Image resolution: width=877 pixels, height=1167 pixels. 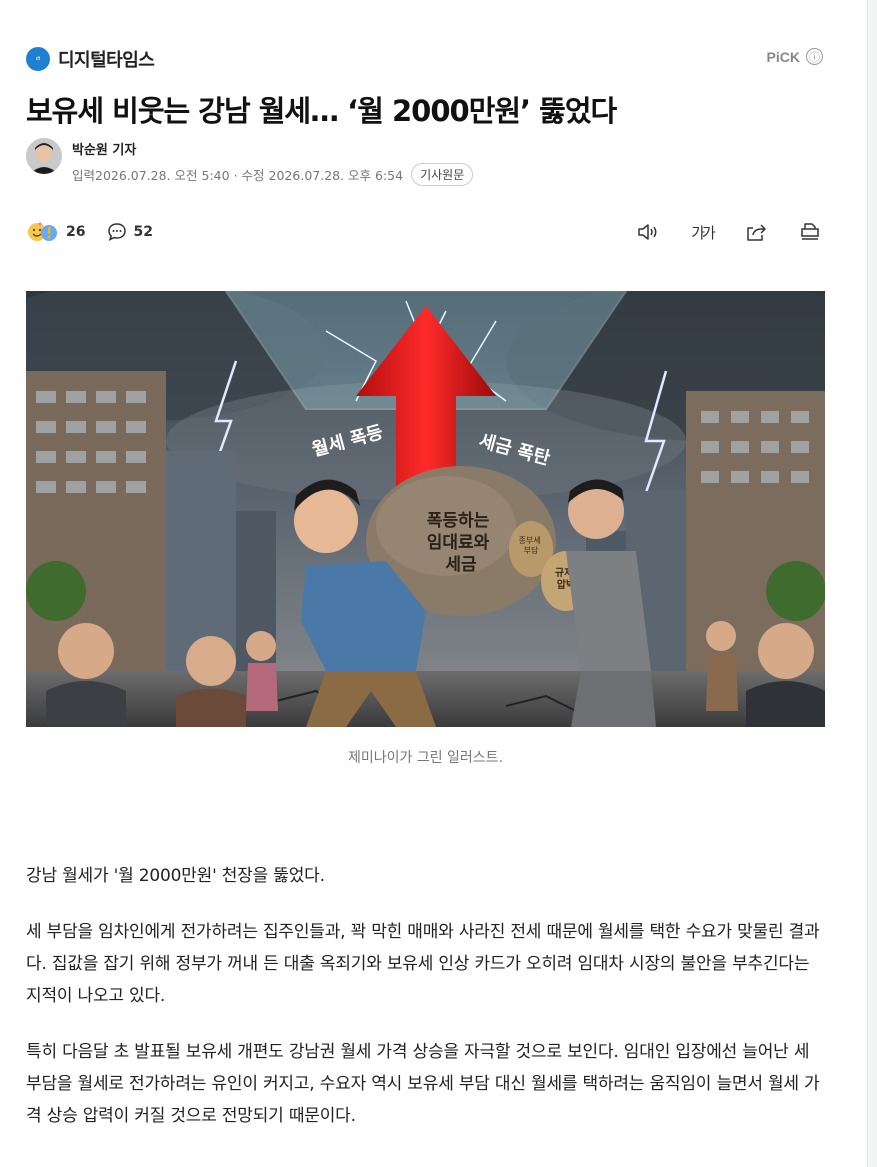 I want to click on reporter-avatar, so click(x=44, y=156).